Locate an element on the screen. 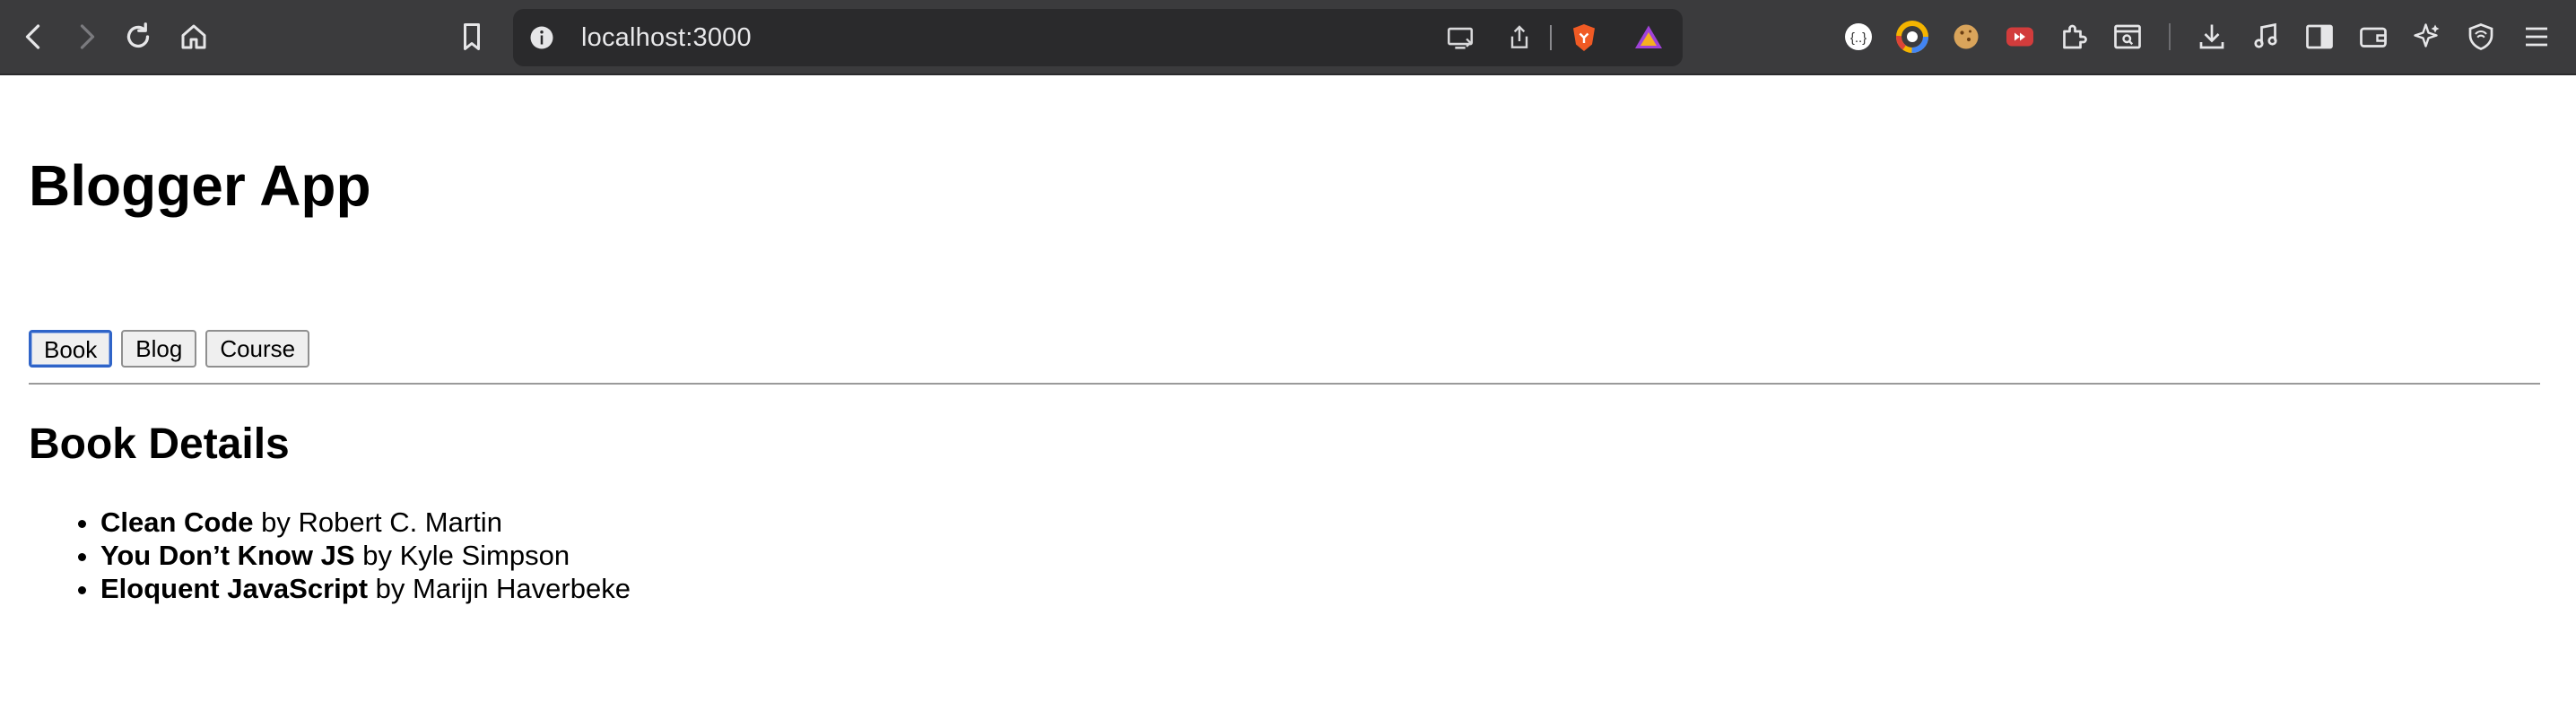  list-item: Eloquent JavaScript by Marijn Haverbeke is located at coordinates (365, 588).